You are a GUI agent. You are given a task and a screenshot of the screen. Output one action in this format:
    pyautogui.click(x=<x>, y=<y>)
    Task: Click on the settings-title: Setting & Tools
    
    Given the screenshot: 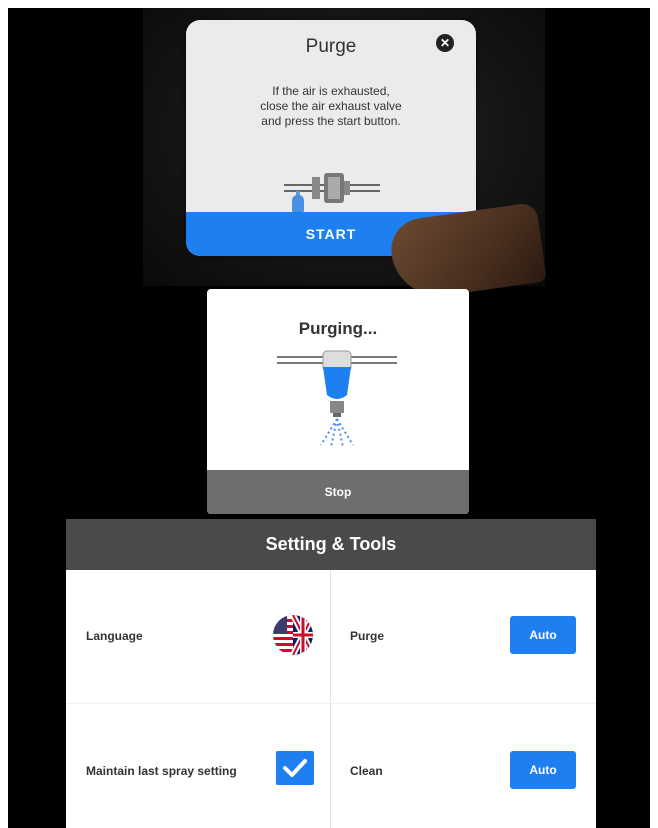 What is the action you would take?
    pyautogui.click(x=331, y=544)
    